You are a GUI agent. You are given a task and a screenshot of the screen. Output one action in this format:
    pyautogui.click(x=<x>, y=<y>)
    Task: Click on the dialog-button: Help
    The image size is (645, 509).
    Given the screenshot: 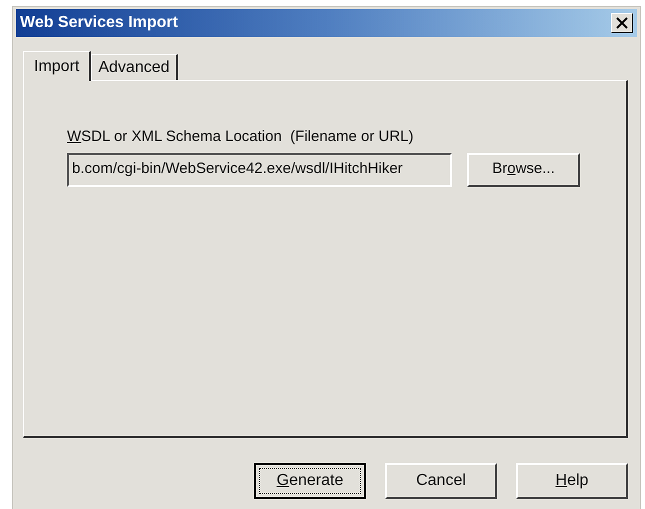 What is the action you would take?
    pyautogui.click(x=572, y=481)
    